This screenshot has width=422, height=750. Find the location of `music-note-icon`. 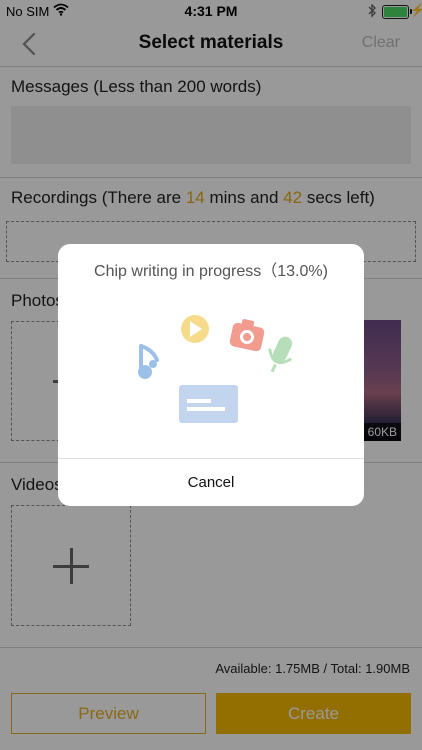

music-note-icon is located at coordinates (148, 361).